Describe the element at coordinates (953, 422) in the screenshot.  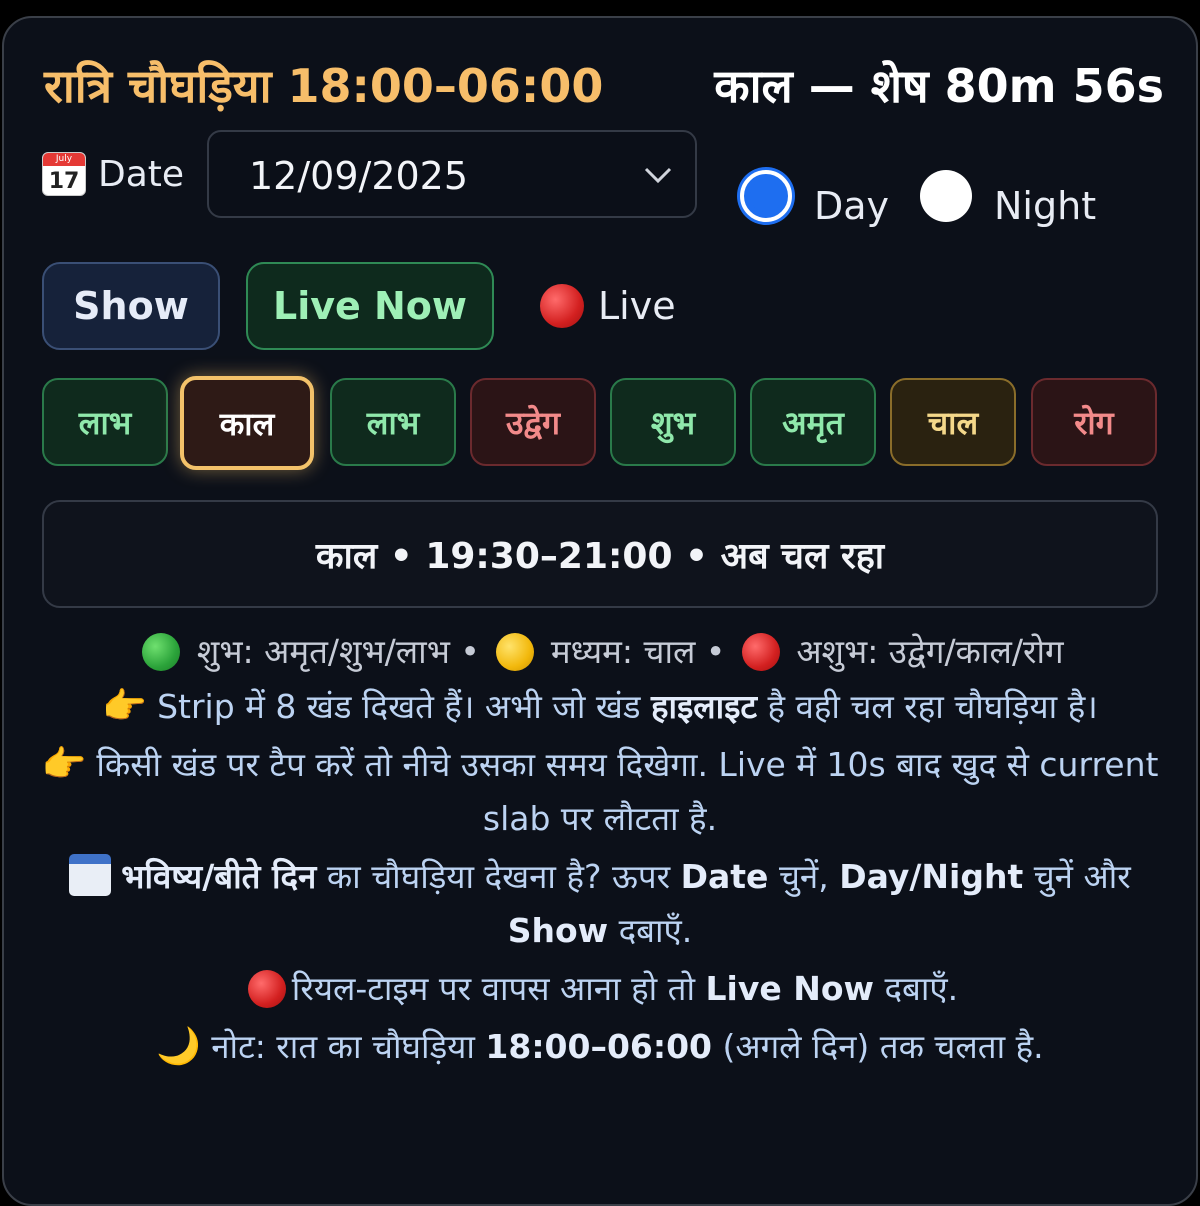
I see `slab-7: चाल` at that location.